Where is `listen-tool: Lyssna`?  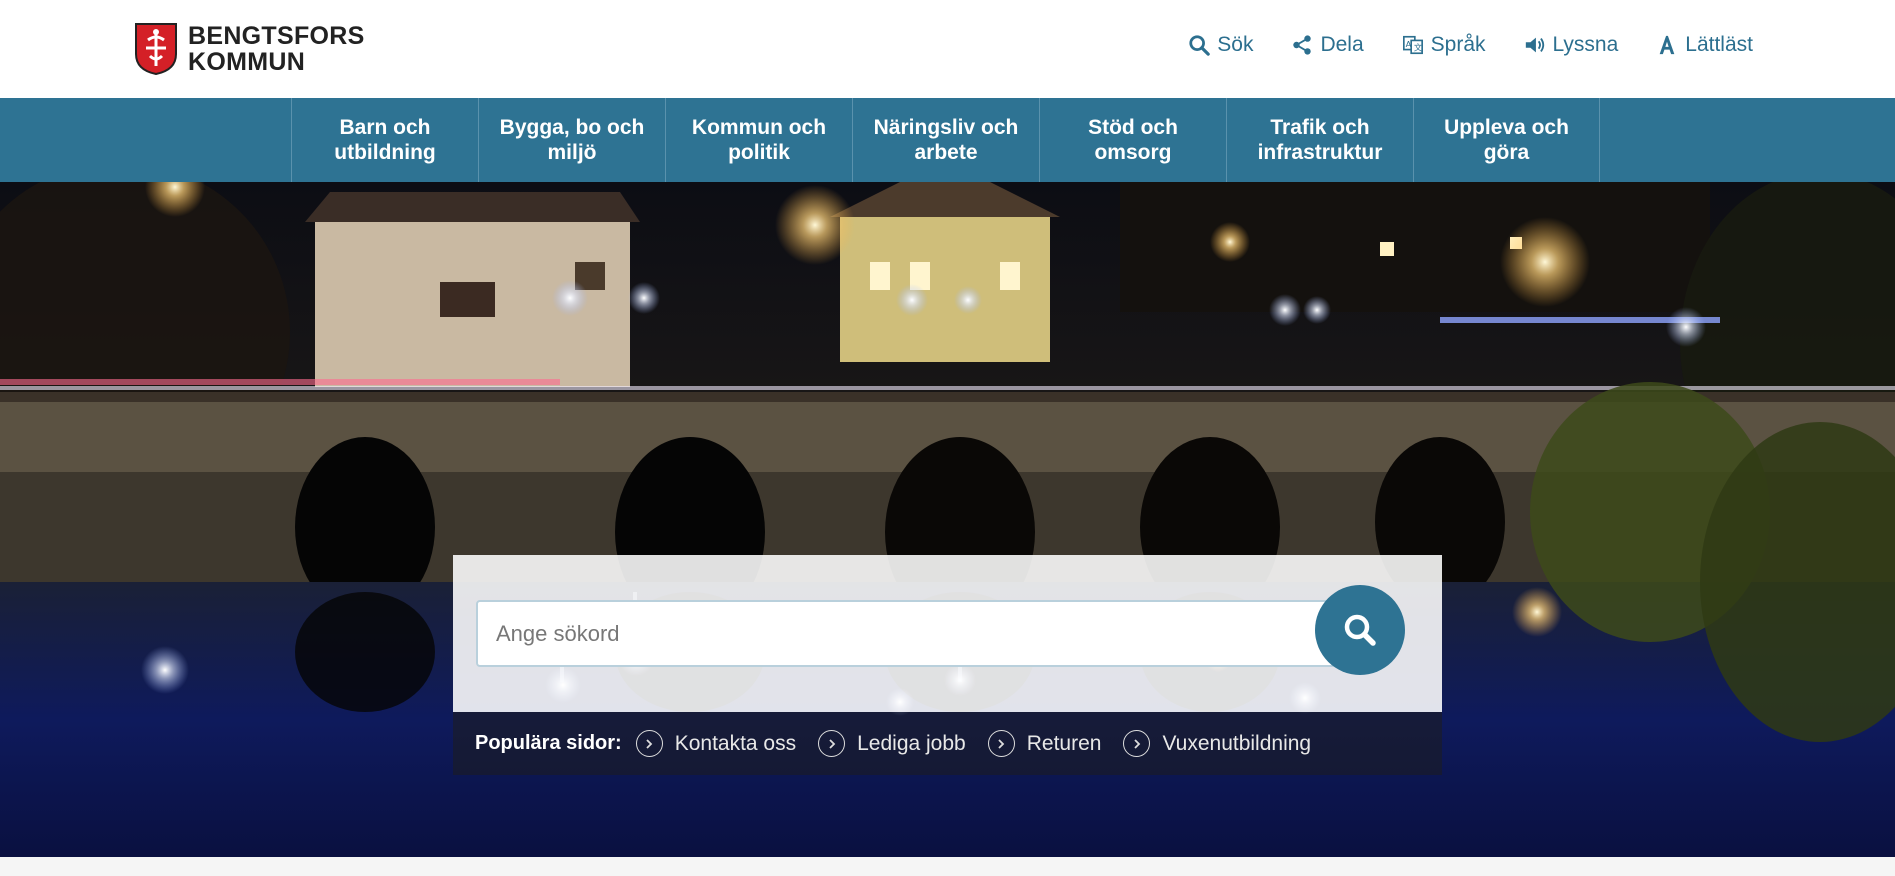
listen-tool: Lyssna is located at coordinates (1571, 45).